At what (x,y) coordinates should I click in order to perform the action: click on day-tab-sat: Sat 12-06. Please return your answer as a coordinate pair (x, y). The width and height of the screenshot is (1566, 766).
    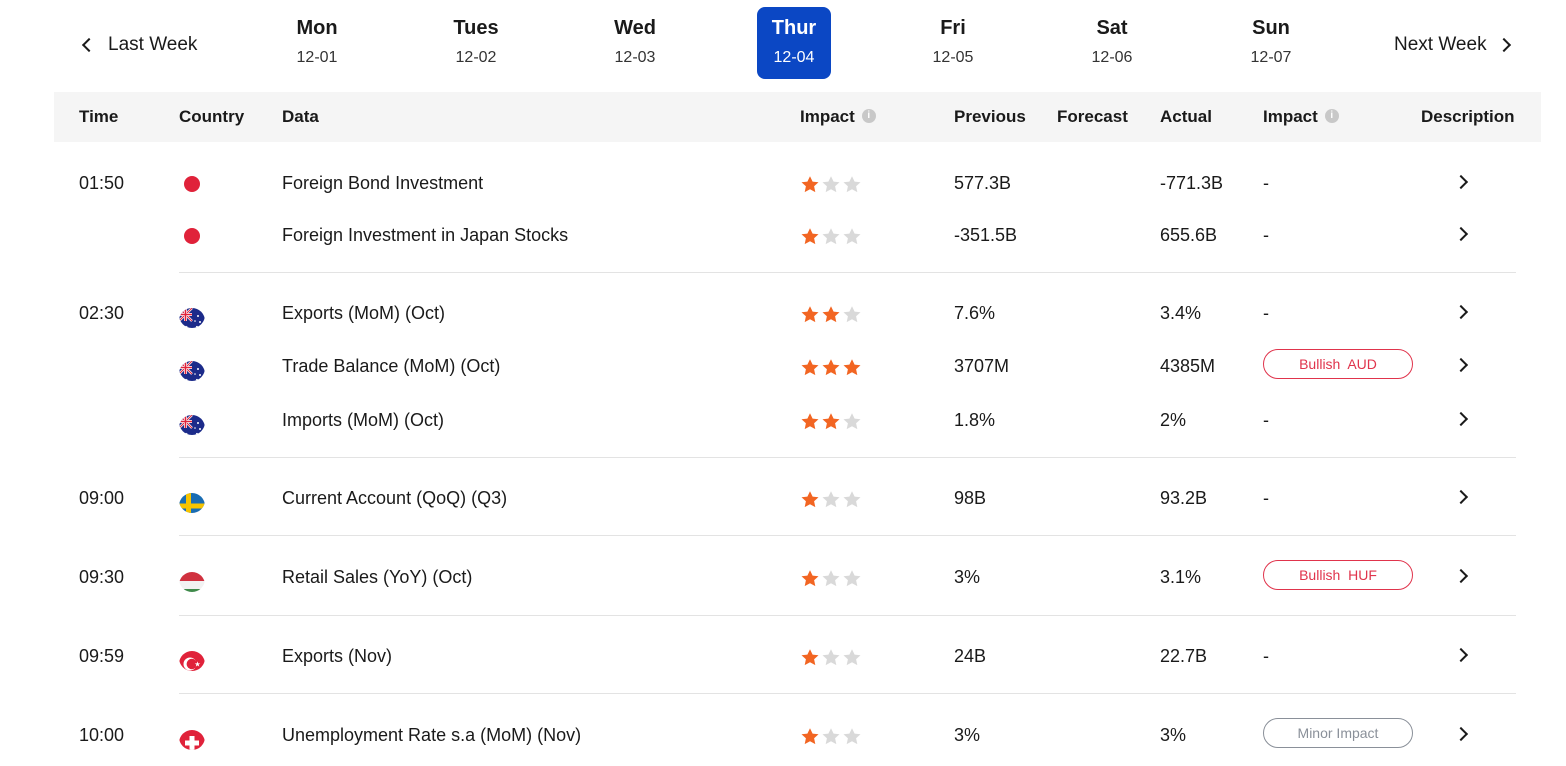
    Looking at the image, I should click on (1112, 43).